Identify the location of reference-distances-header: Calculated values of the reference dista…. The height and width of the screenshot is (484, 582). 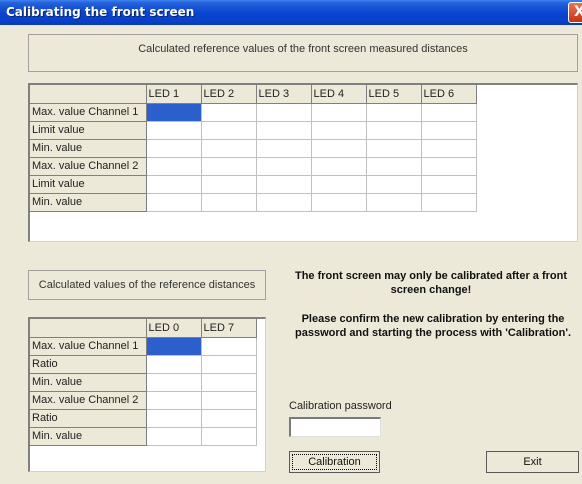
(147, 285).